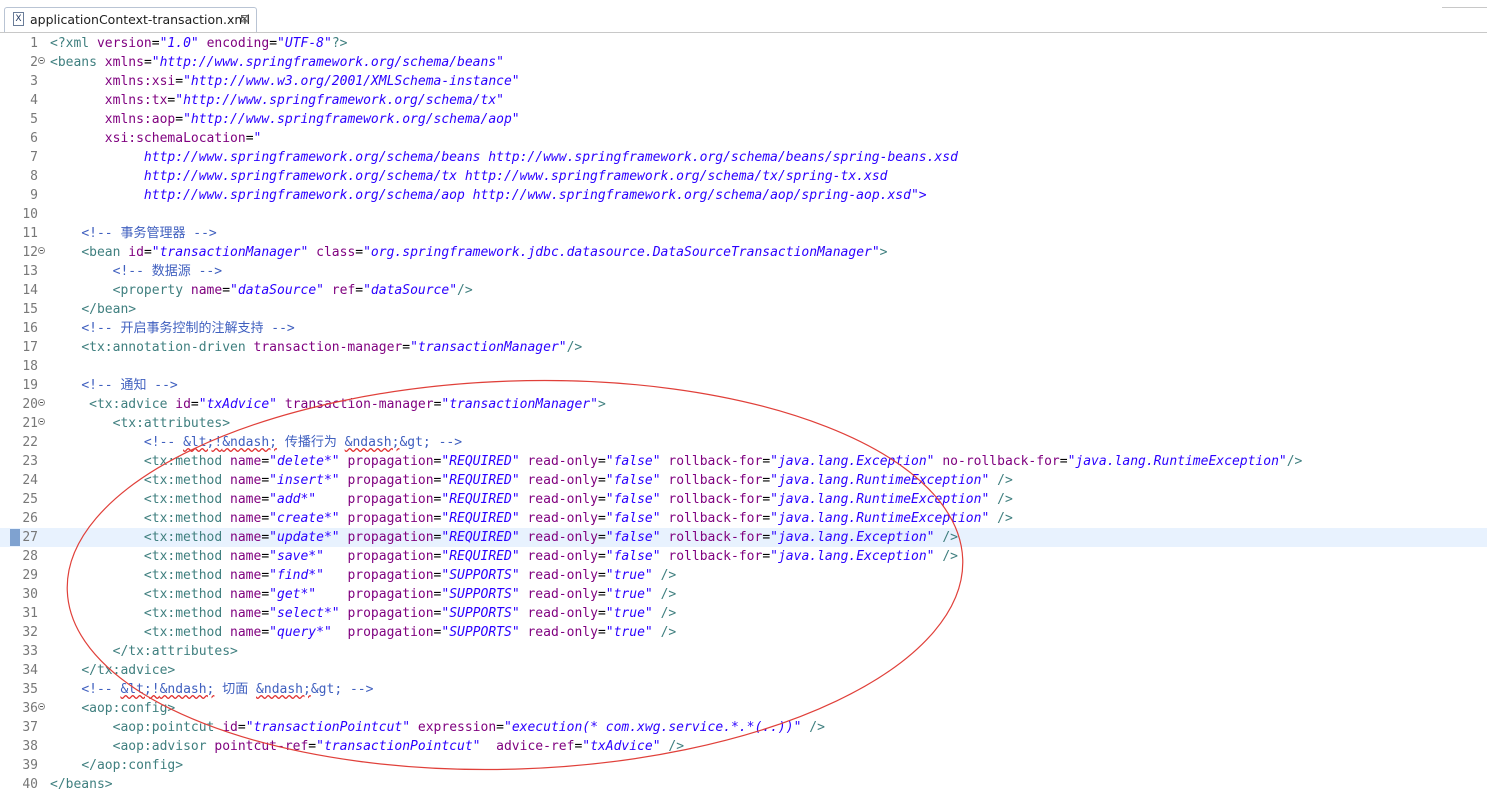  What do you see at coordinates (743, 138) in the screenshot?
I see `code-line: 6 xsi:schemaLocation="` at bounding box center [743, 138].